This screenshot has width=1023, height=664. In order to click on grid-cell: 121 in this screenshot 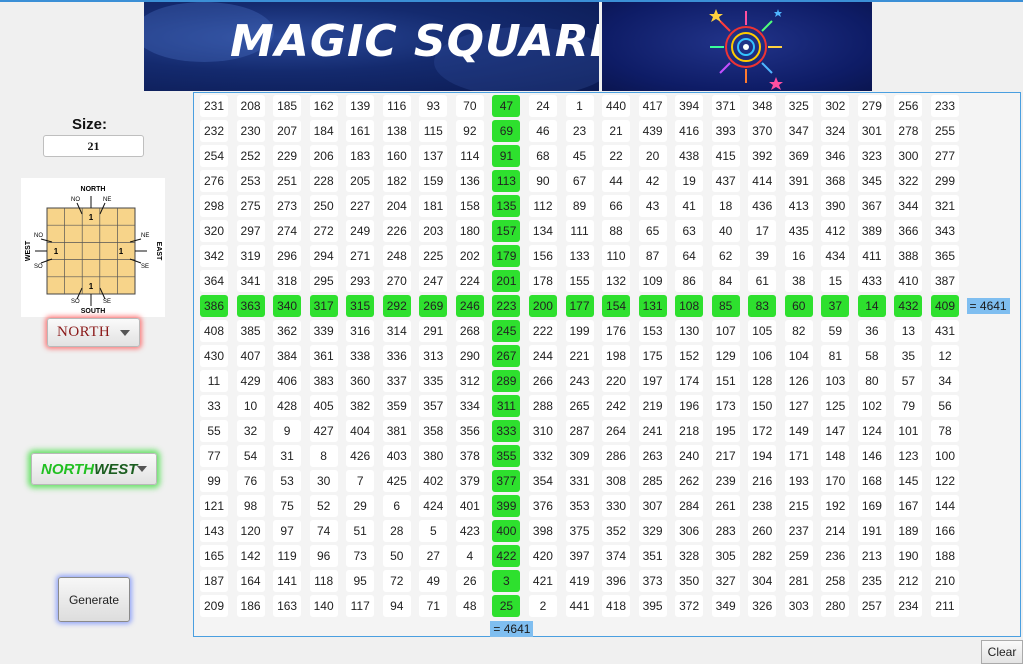, I will do `click(214, 506)`.